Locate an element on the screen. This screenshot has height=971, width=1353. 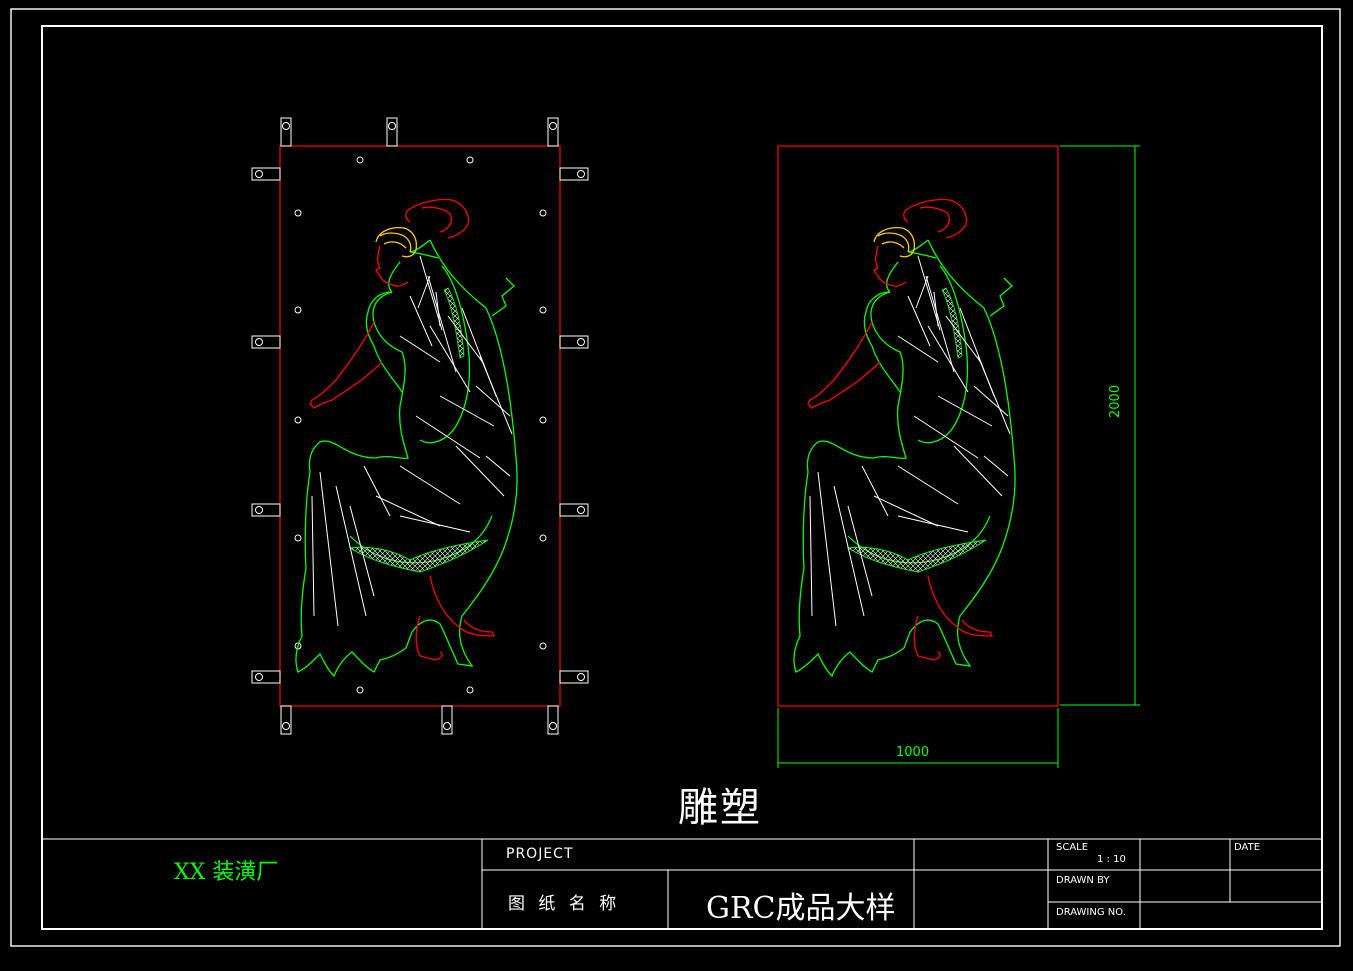
sculpture-figure-left is located at coordinates (406, 437).